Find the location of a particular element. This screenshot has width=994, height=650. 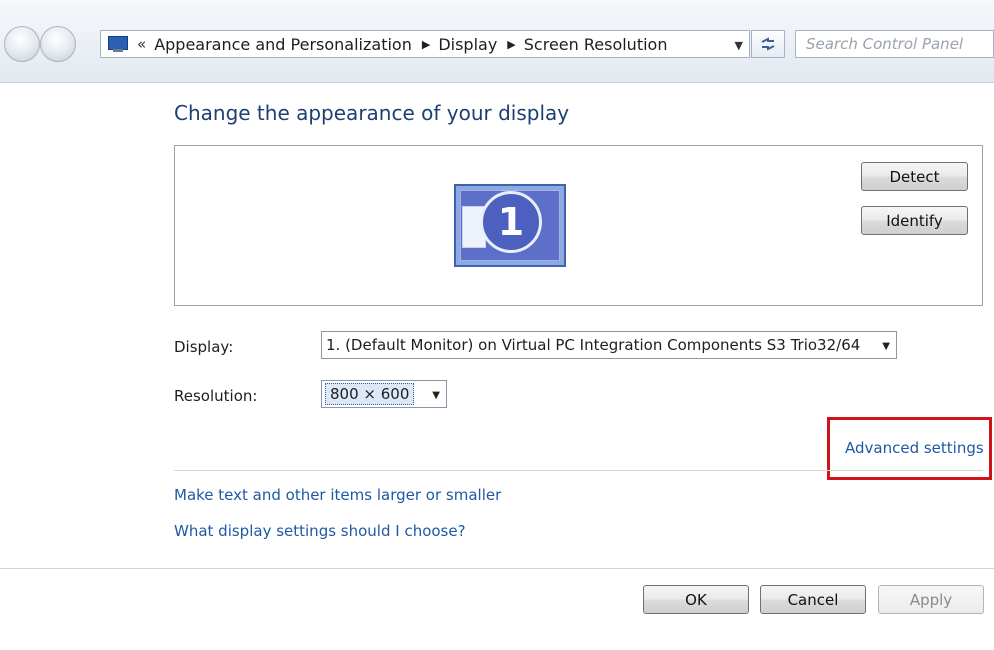

monitor-1-tile: 1 is located at coordinates (510, 225).